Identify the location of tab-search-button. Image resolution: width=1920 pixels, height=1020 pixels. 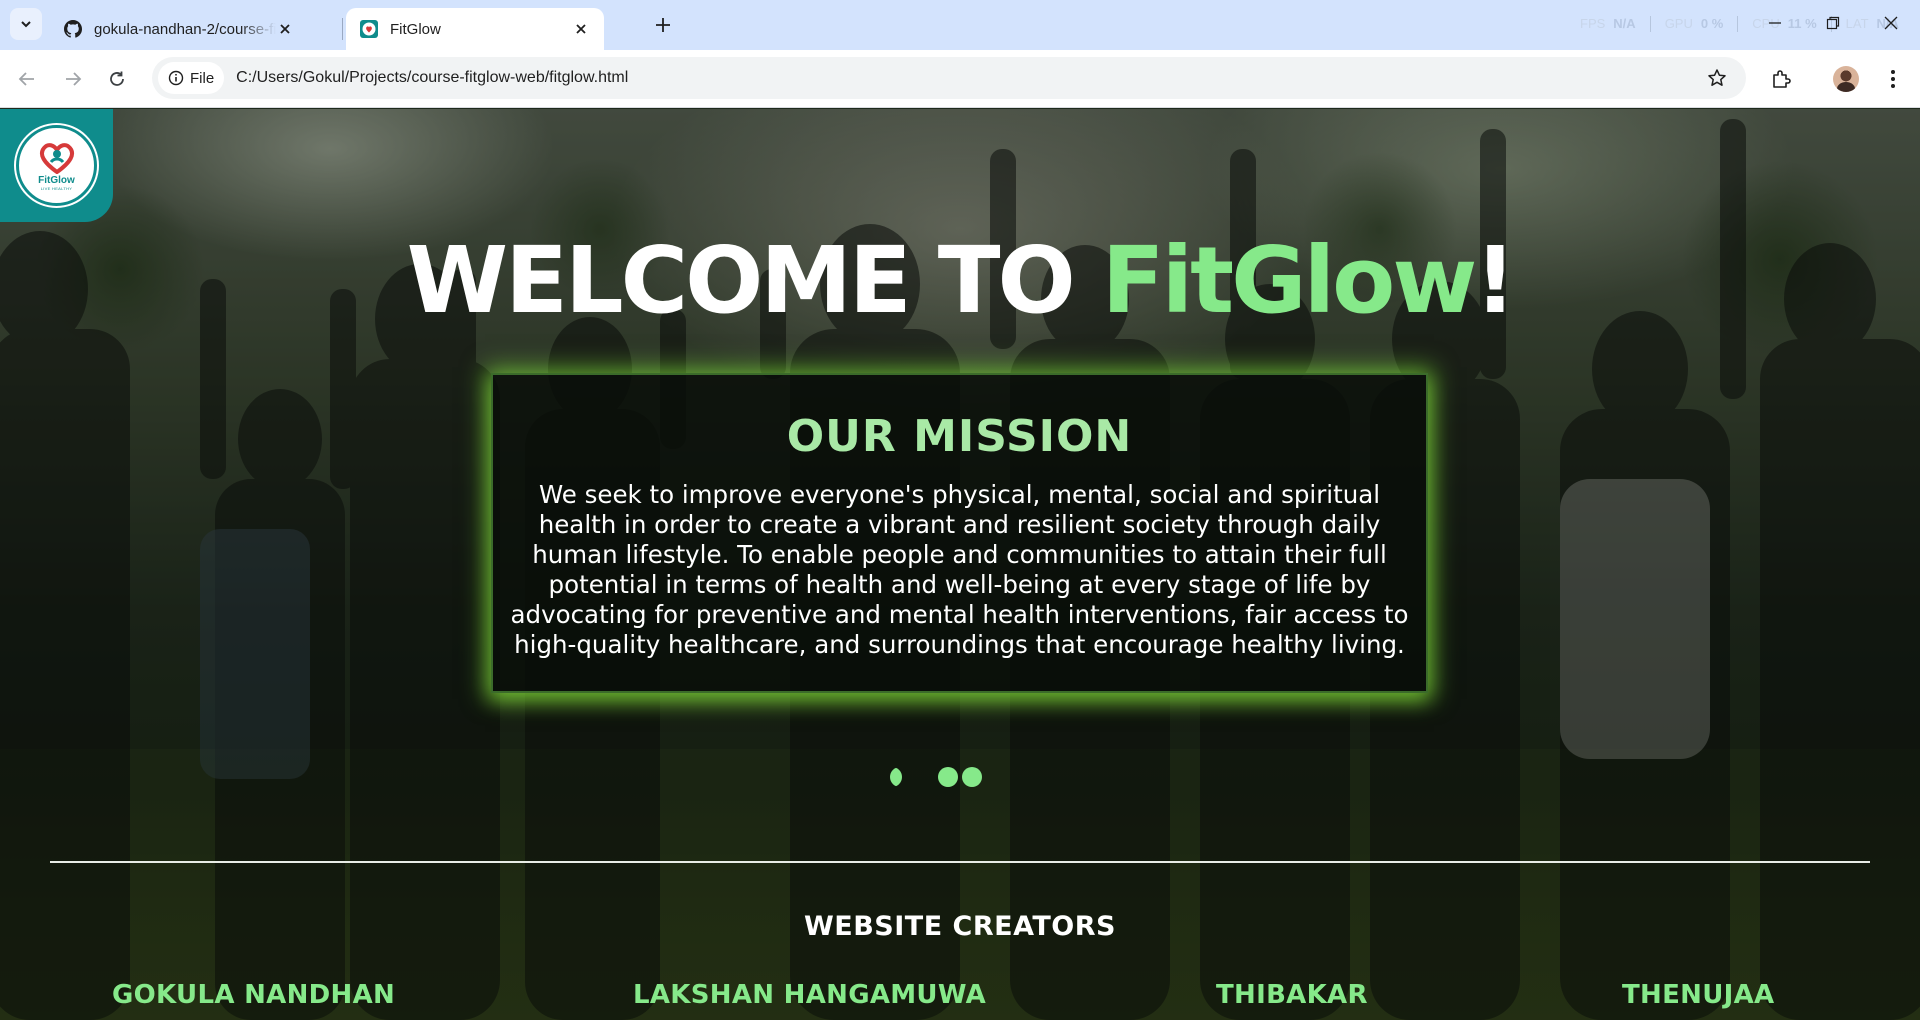
(26, 24).